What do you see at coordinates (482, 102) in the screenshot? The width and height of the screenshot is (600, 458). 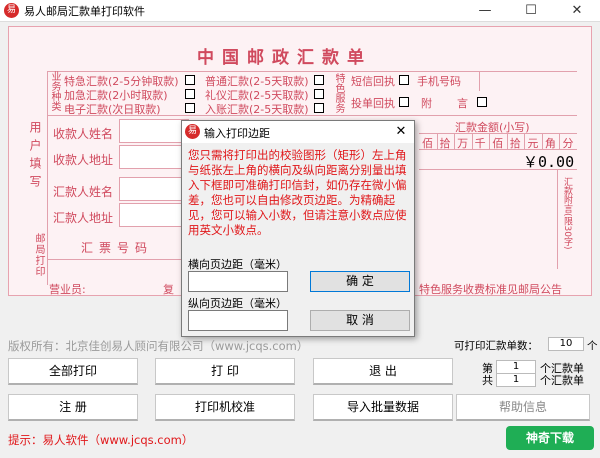 I see `note-checkbox` at bounding box center [482, 102].